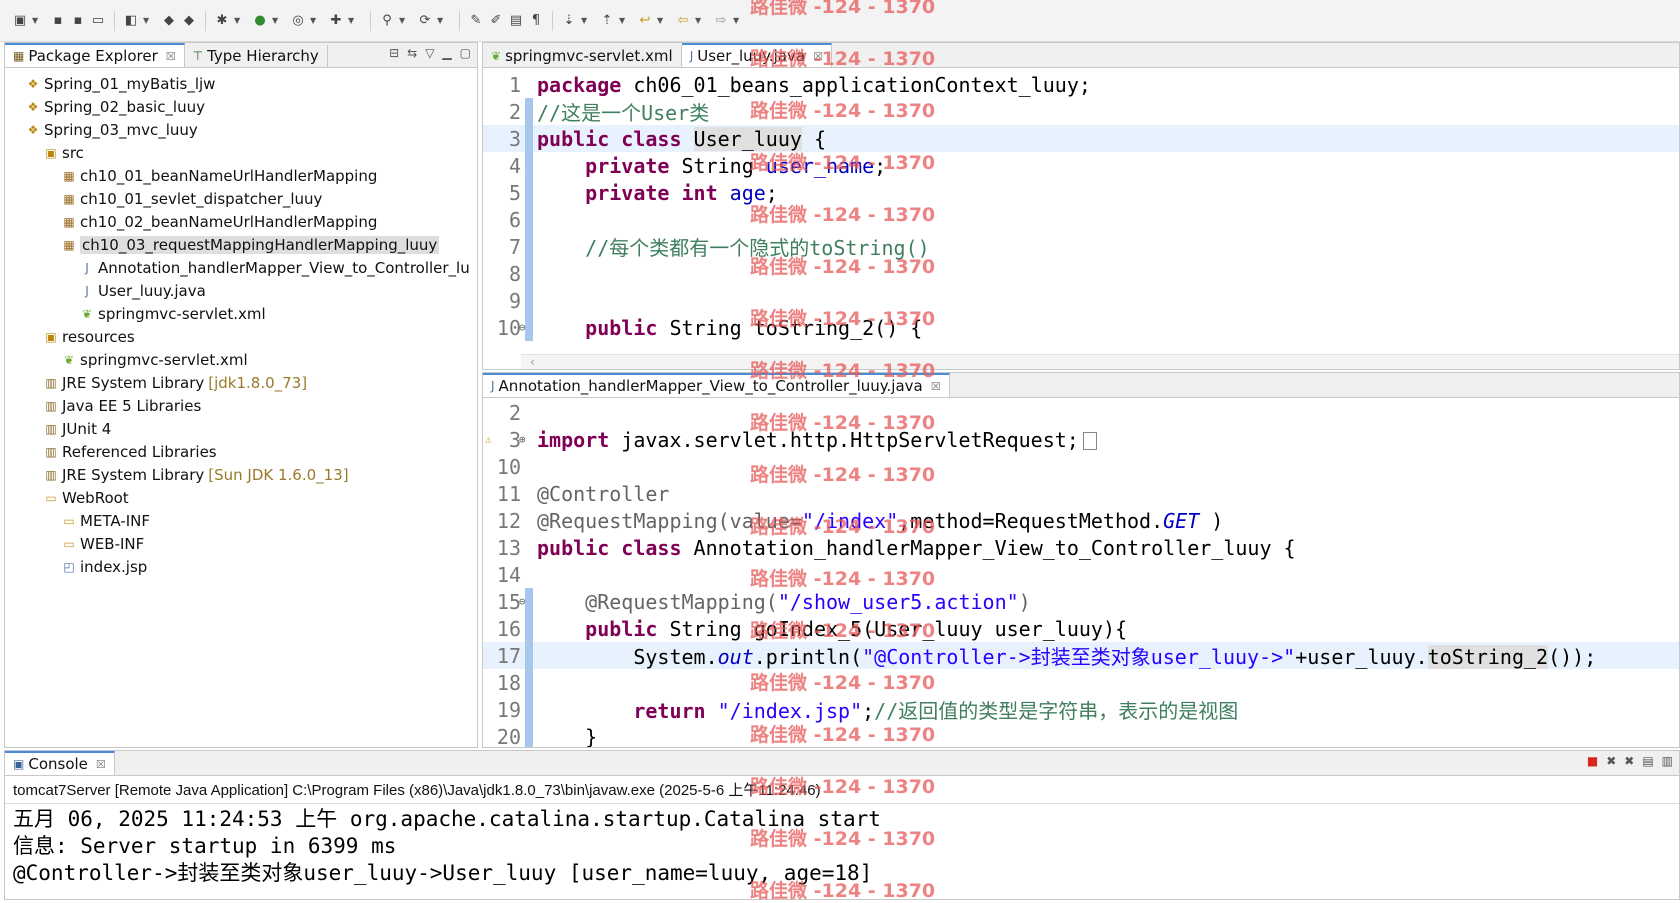 Image resolution: width=1680 pixels, height=903 pixels. I want to click on save-all-icon: ▪, so click(78, 21).